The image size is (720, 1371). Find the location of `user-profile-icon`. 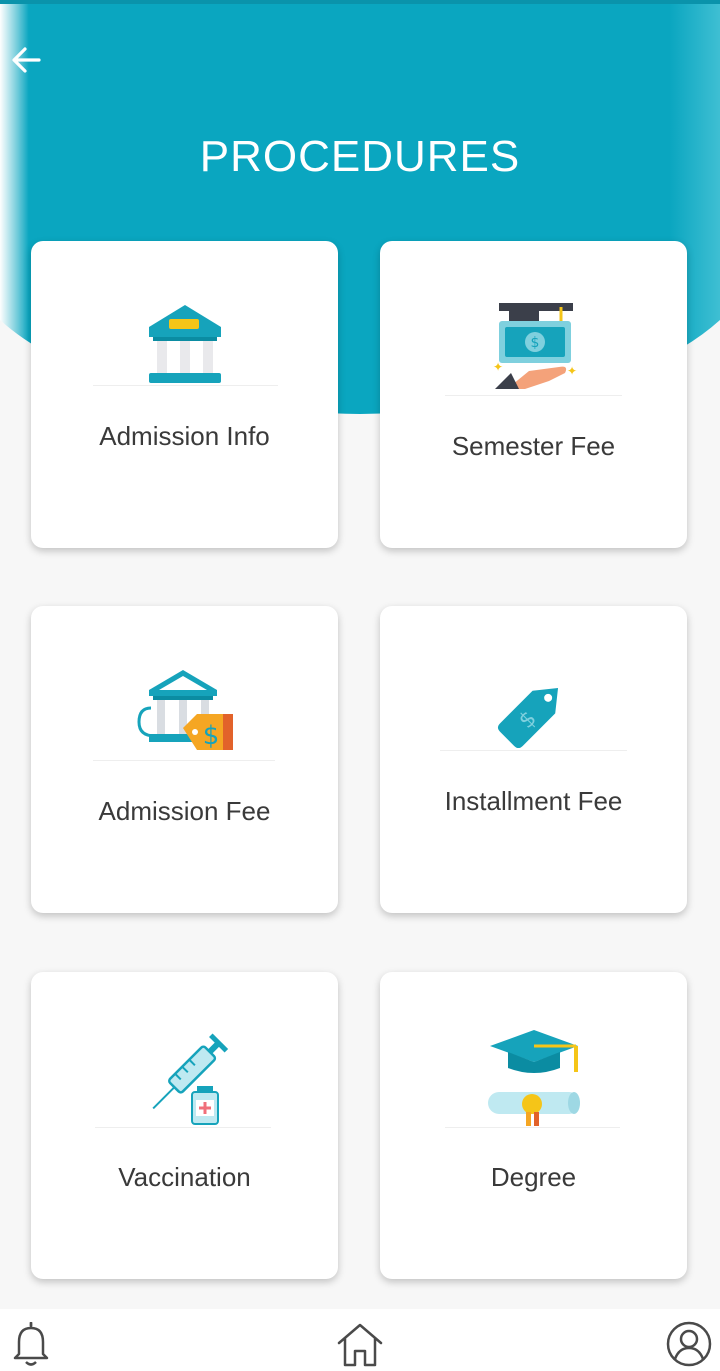

user-profile-icon is located at coordinates (689, 1344).